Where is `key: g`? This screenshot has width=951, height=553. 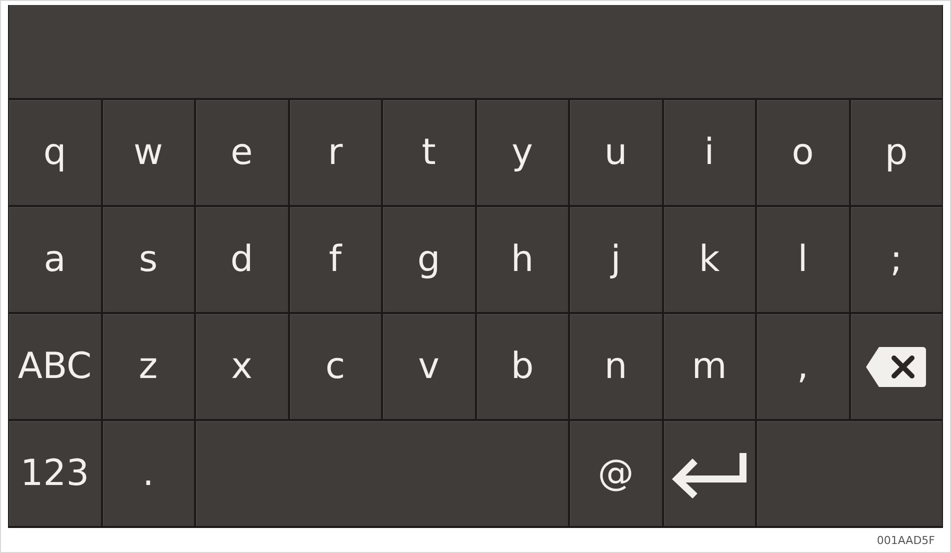
key: g is located at coordinates (428, 259).